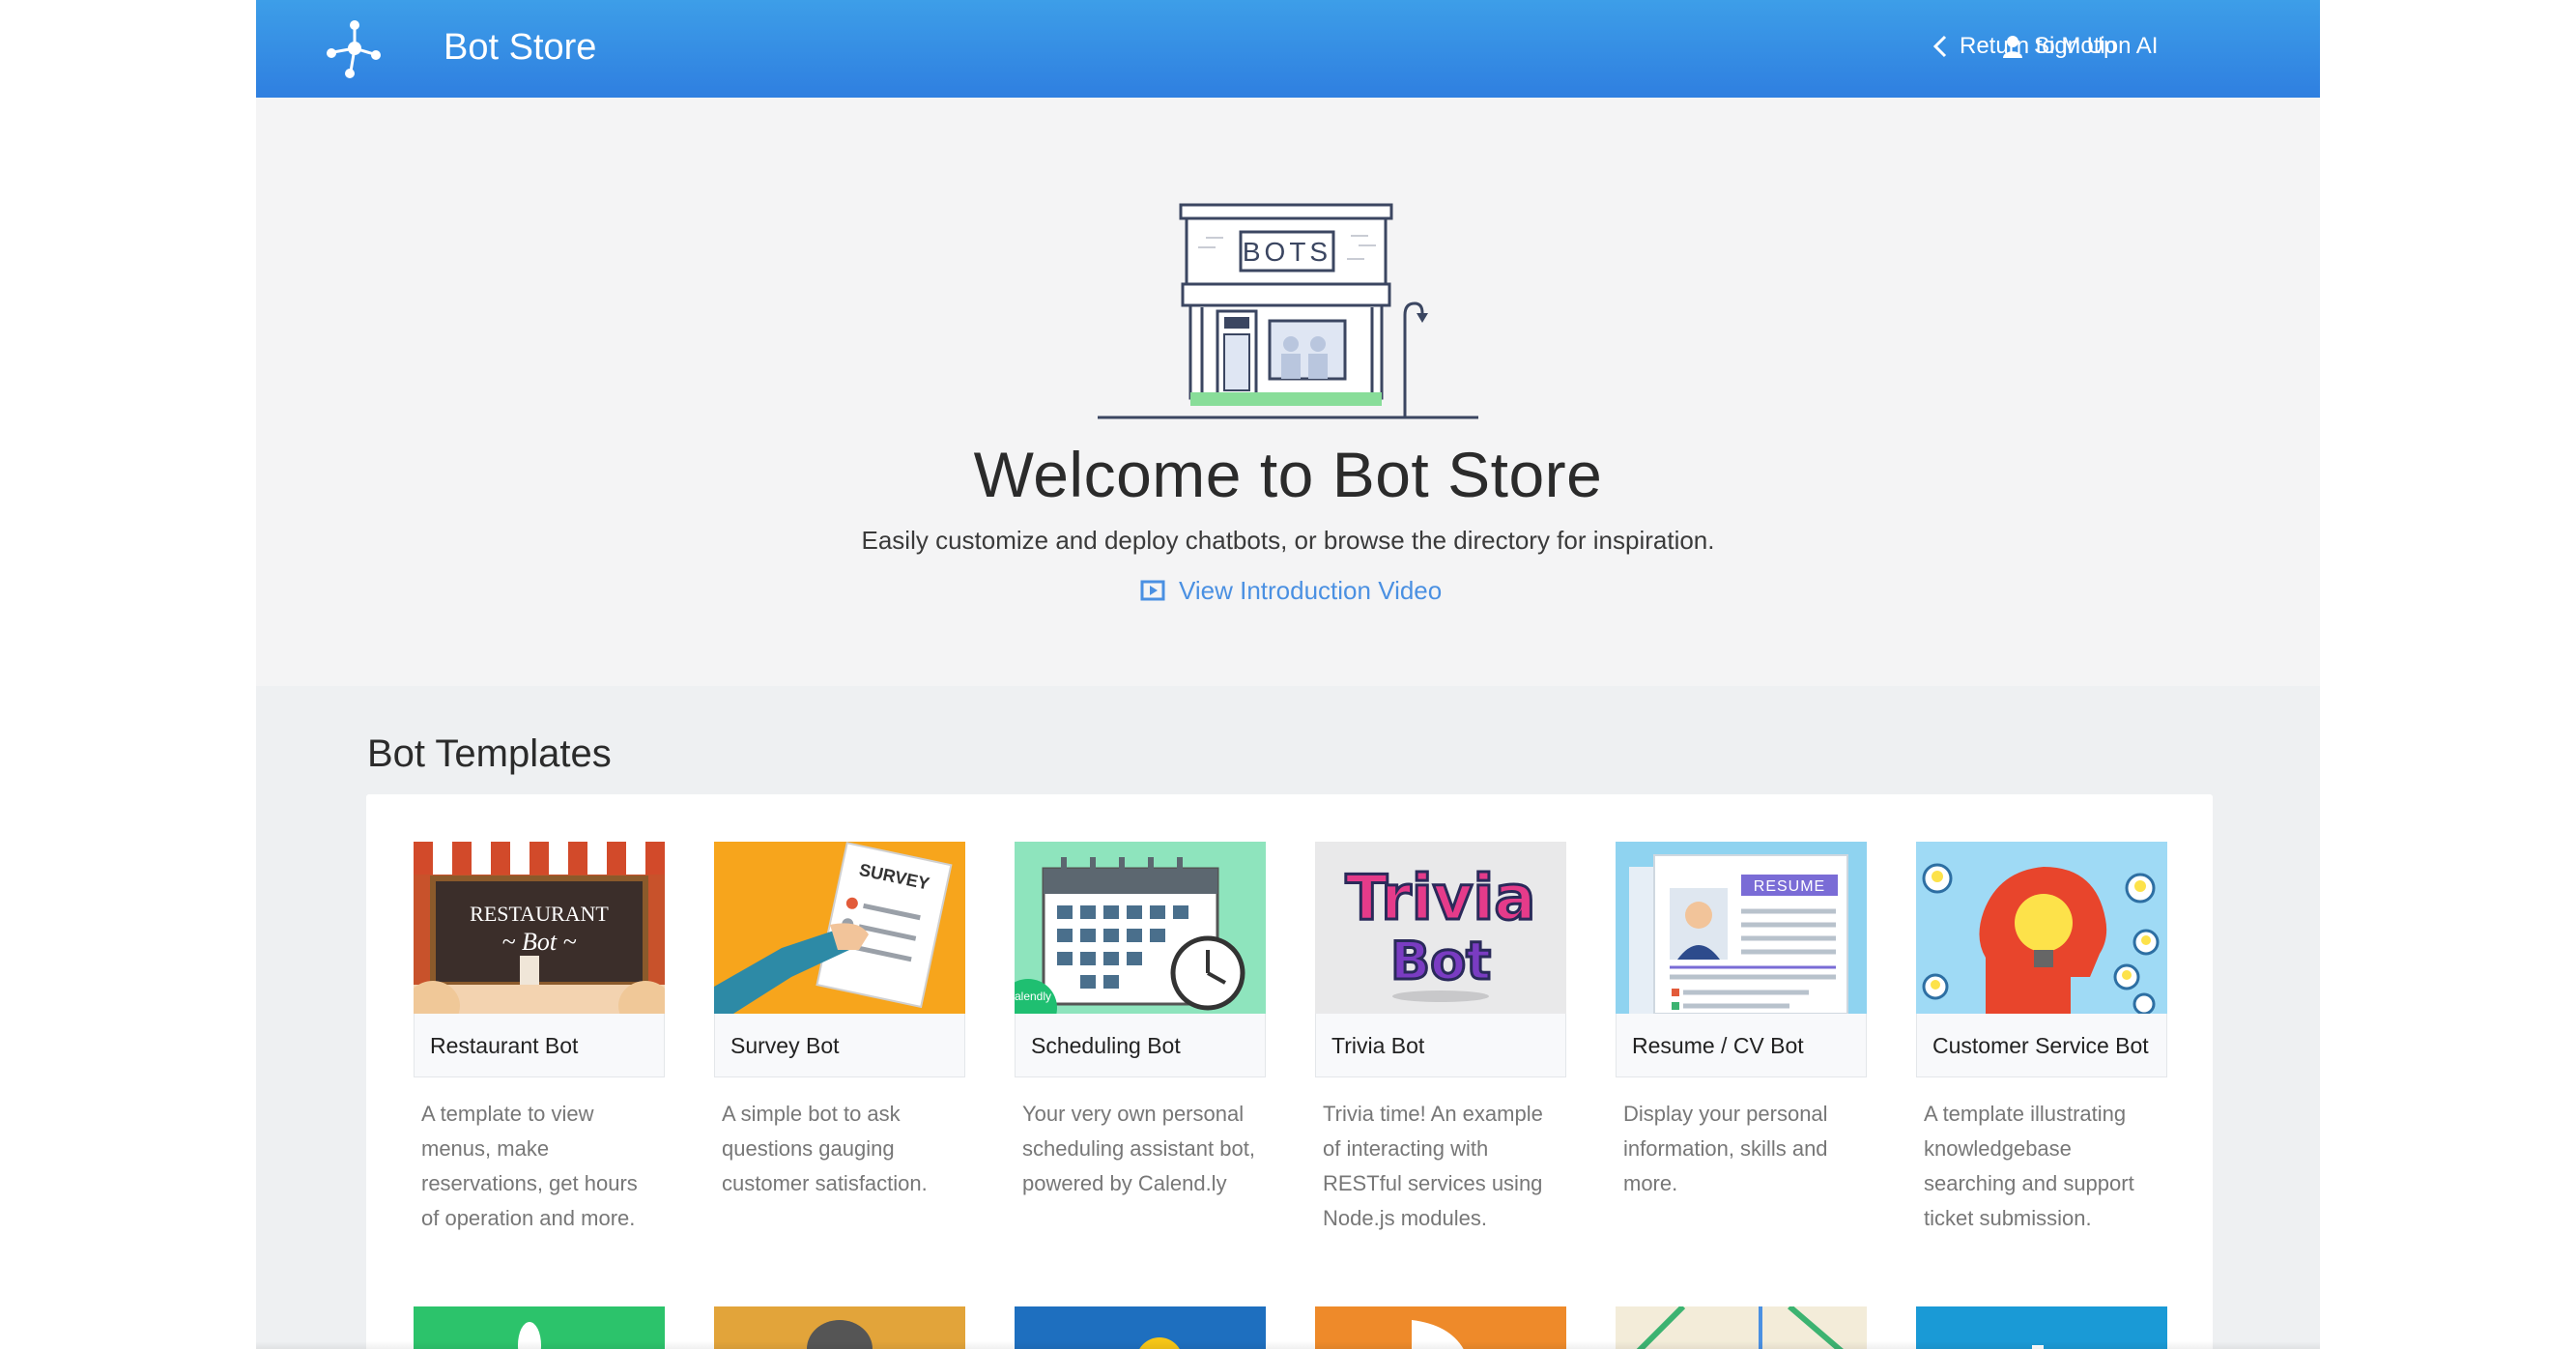 The image size is (2576, 1349). What do you see at coordinates (490, 753) in the screenshot?
I see `bot-templates-heading: Bot Templates` at bounding box center [490, 753].